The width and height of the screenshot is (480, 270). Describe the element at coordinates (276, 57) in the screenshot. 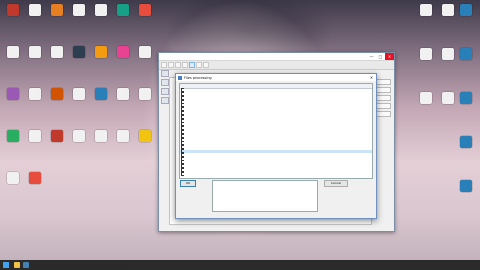

I see `app-title-bar: — □ ✕` at that location.